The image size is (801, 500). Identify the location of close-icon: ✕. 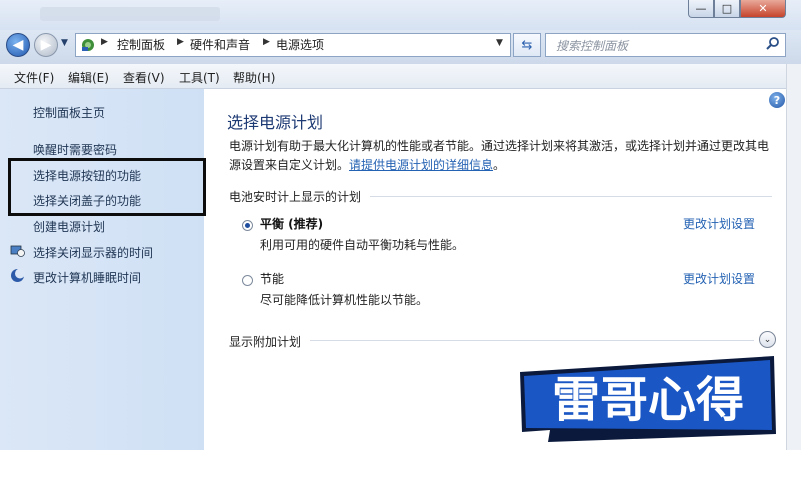
(763, 8).